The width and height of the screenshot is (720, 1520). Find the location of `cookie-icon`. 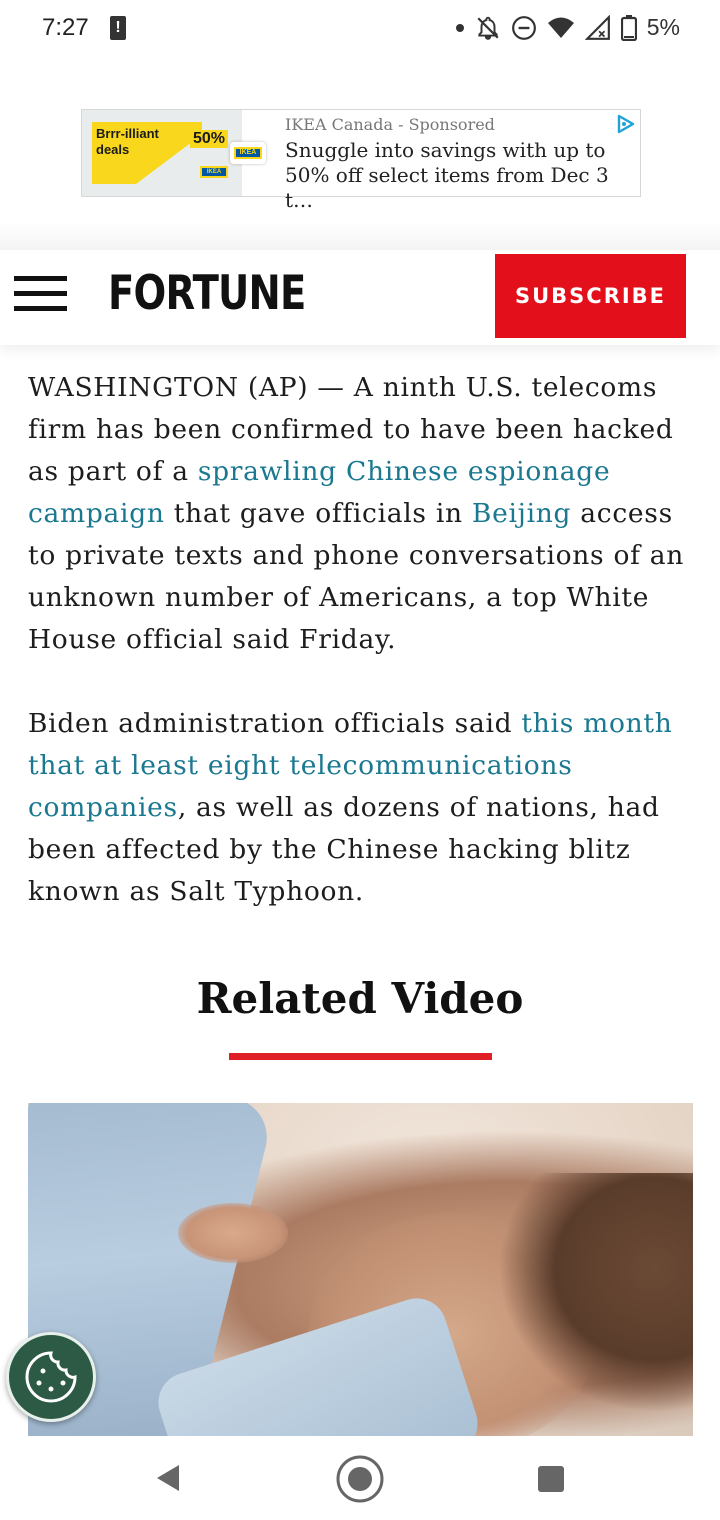

cookie-icon is located at coordinates (51, 1377).